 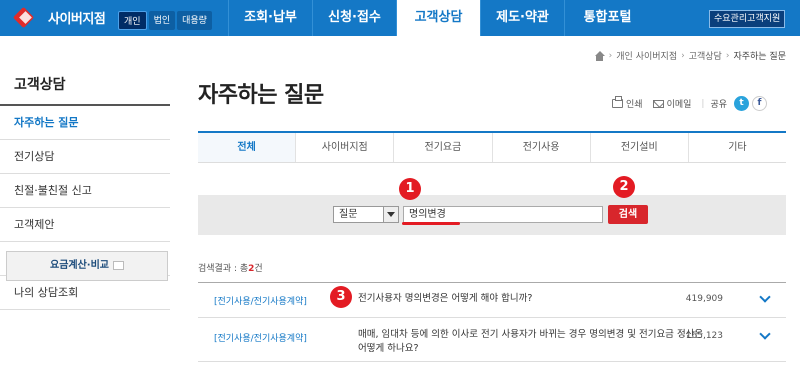 I want to click on breadcrumb-current: 자주하는 질문, so click(x=759, y=57).